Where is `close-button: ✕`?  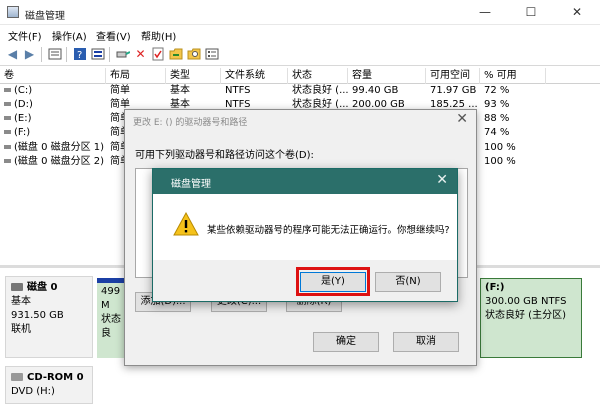
close-button: ✕ is located at coordinates (577, 12).